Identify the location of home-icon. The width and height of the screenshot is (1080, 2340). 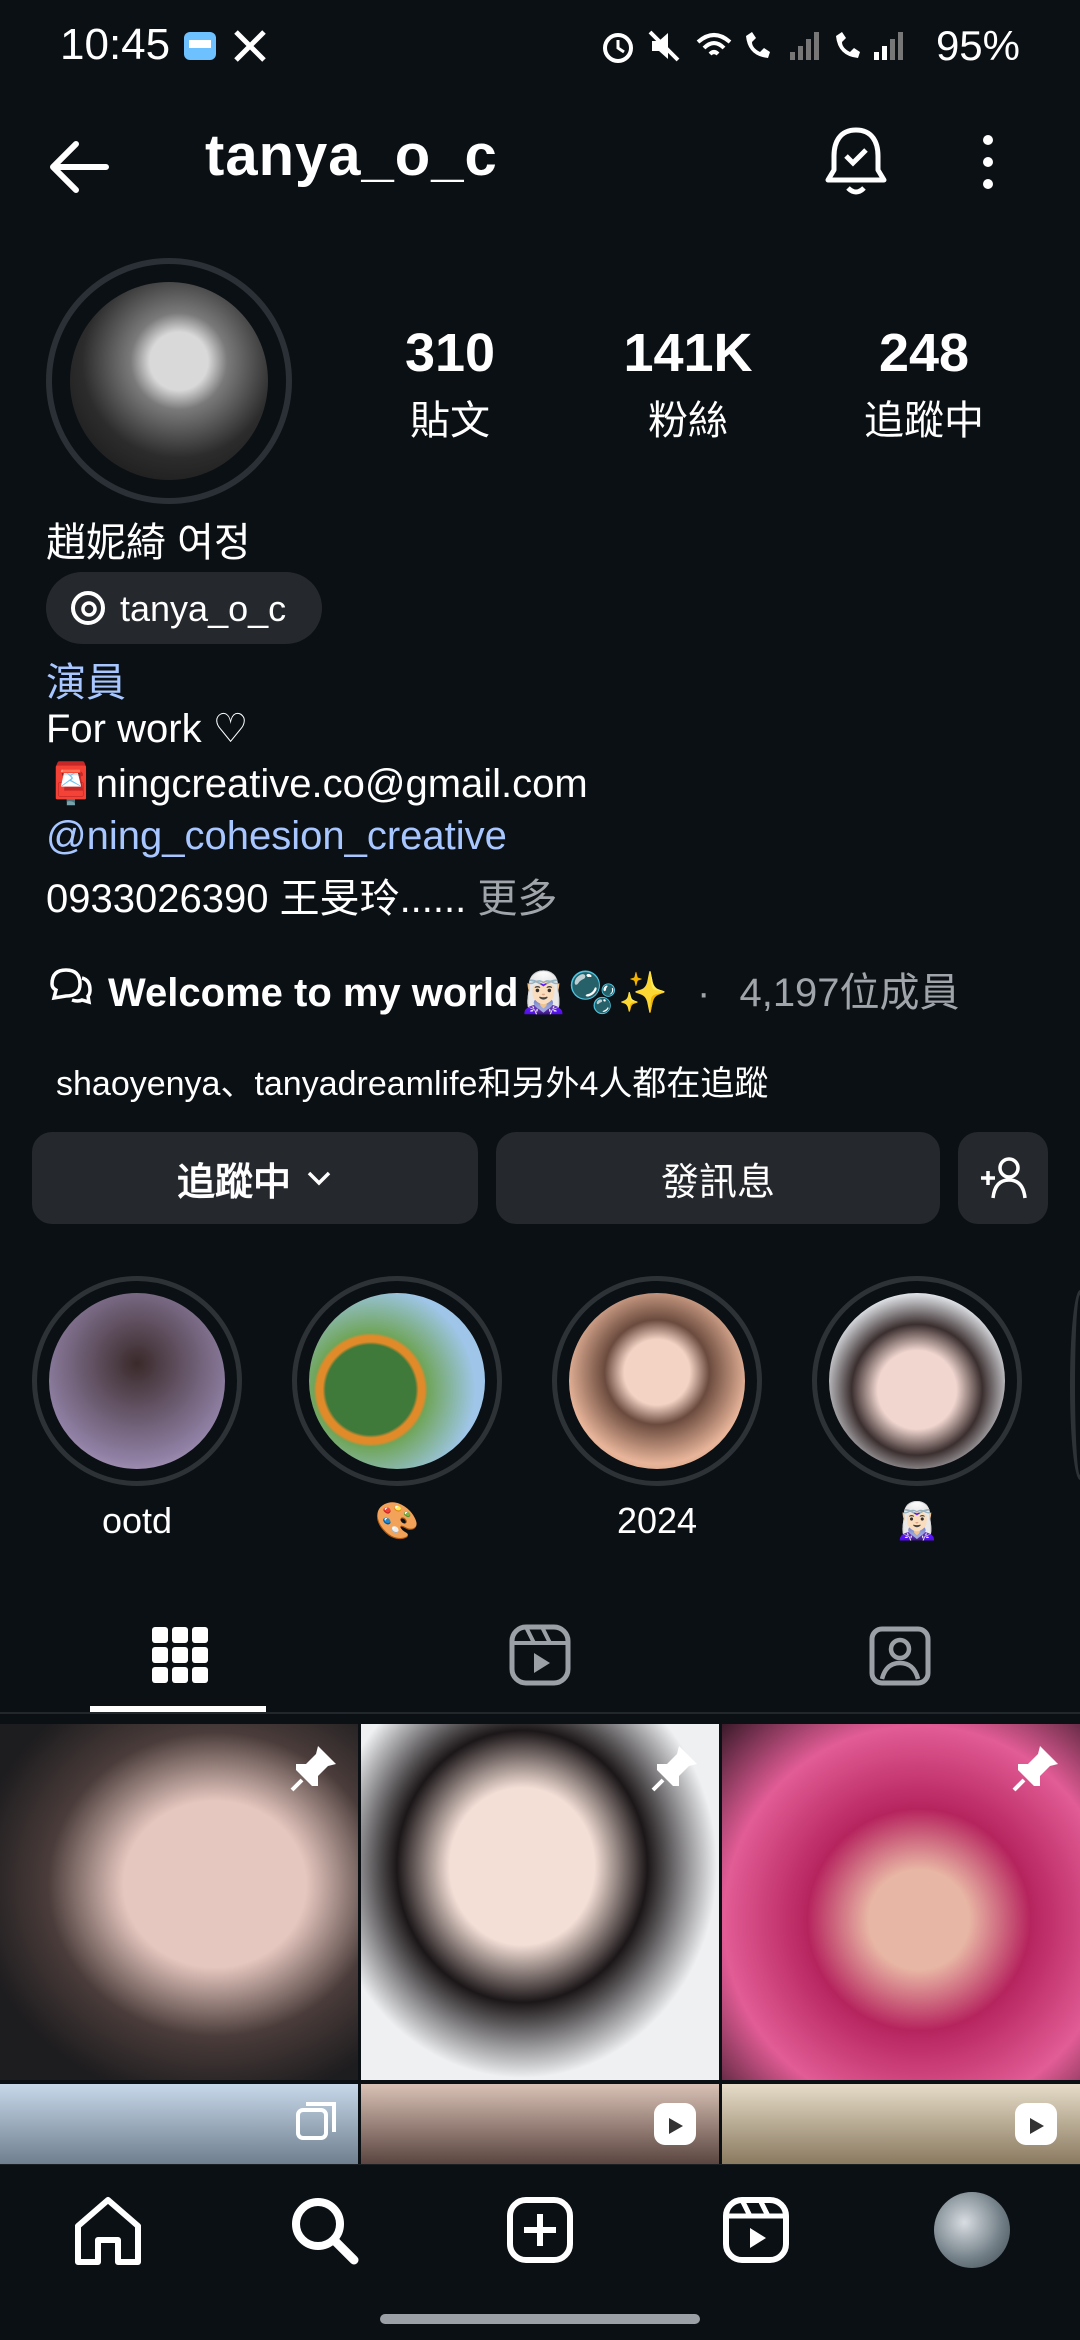
(108, 2230).